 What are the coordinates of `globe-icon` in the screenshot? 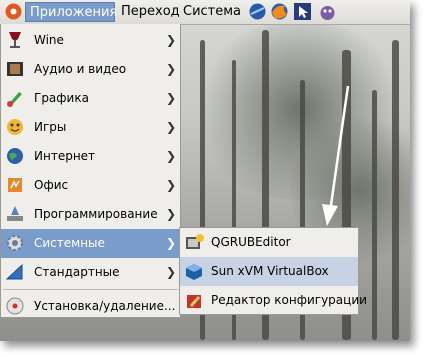 It's located at (15, 156).